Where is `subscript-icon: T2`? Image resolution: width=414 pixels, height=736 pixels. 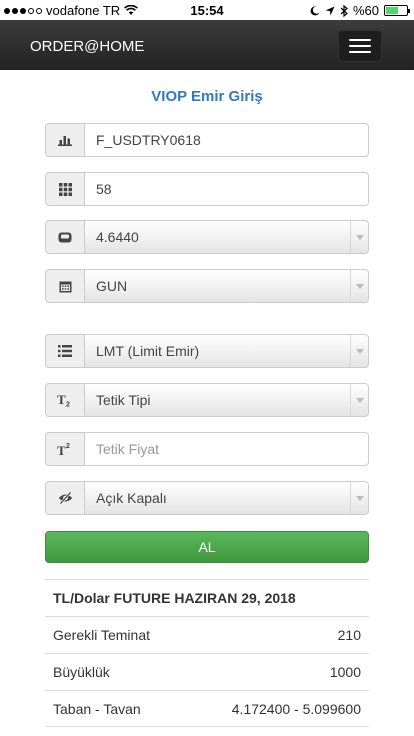 subscript-icon: T2 is located at coordinates (65, 400).